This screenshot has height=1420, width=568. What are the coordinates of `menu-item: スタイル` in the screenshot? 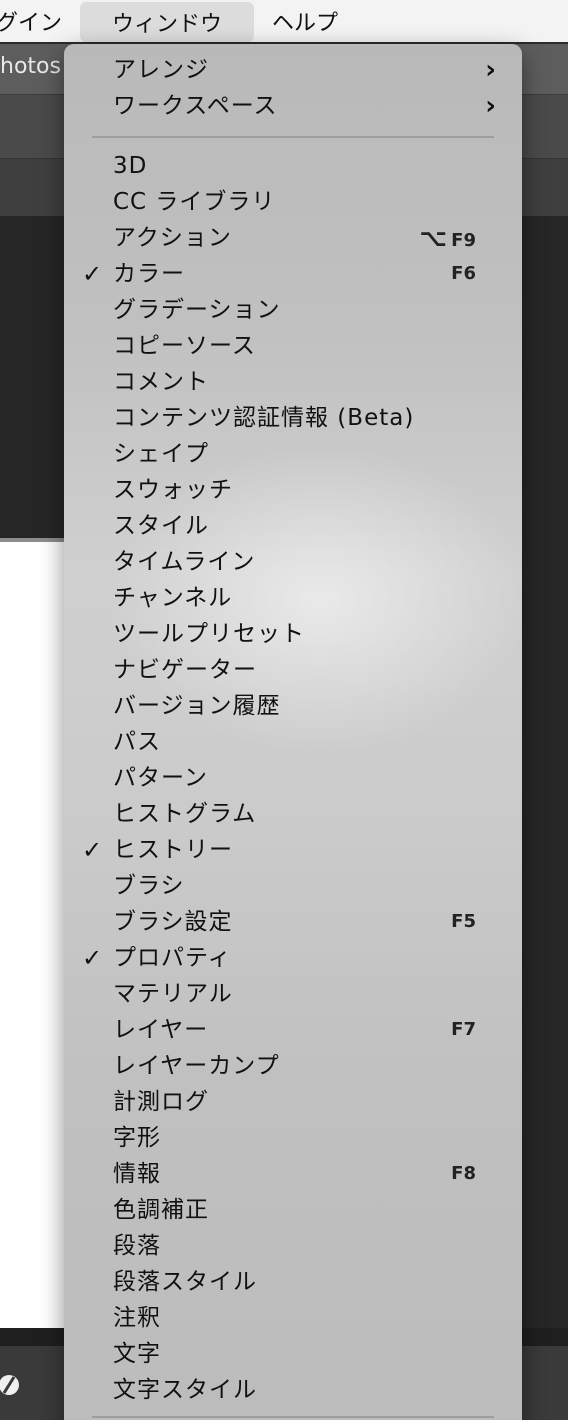 It's located at (293, 526).